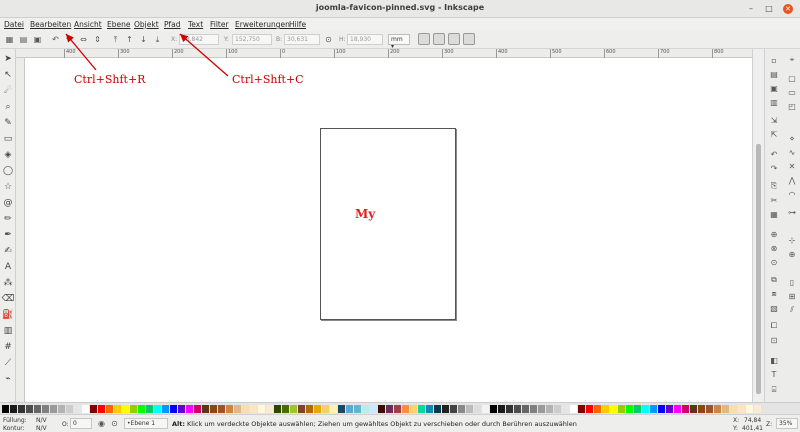 This screenshot has width=800, height=432. What do you see at coordinates (774, 134) in the screenshot?
I see `export-icon: ⇱` at bounding box center [774, 134].